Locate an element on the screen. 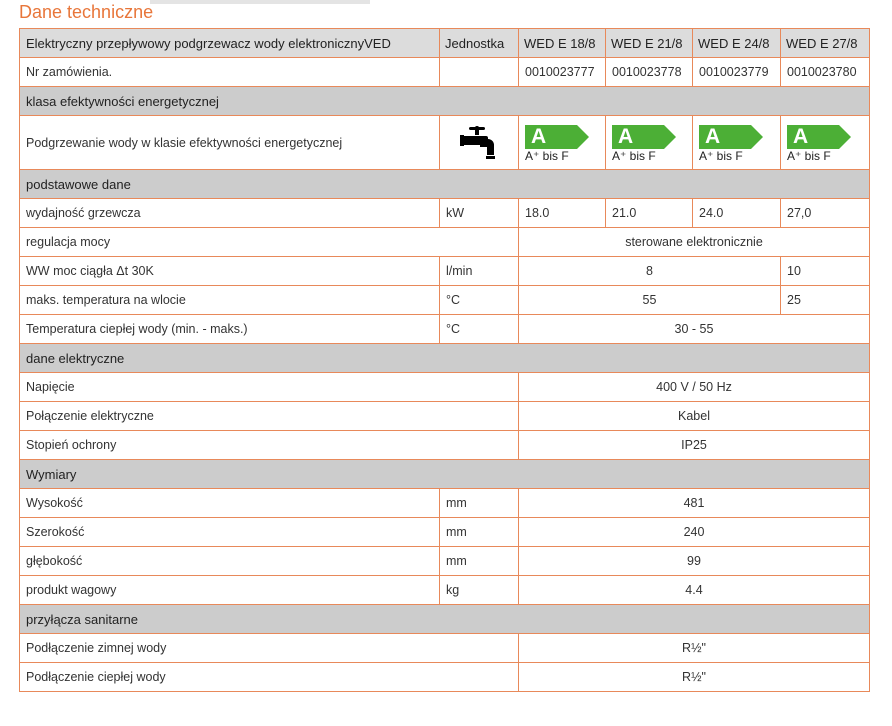 The width and height of the screenshot is (892, 726). row-label: Temperatura ciepłej wody (min. - maks.) is located at coordinates (229, 329).